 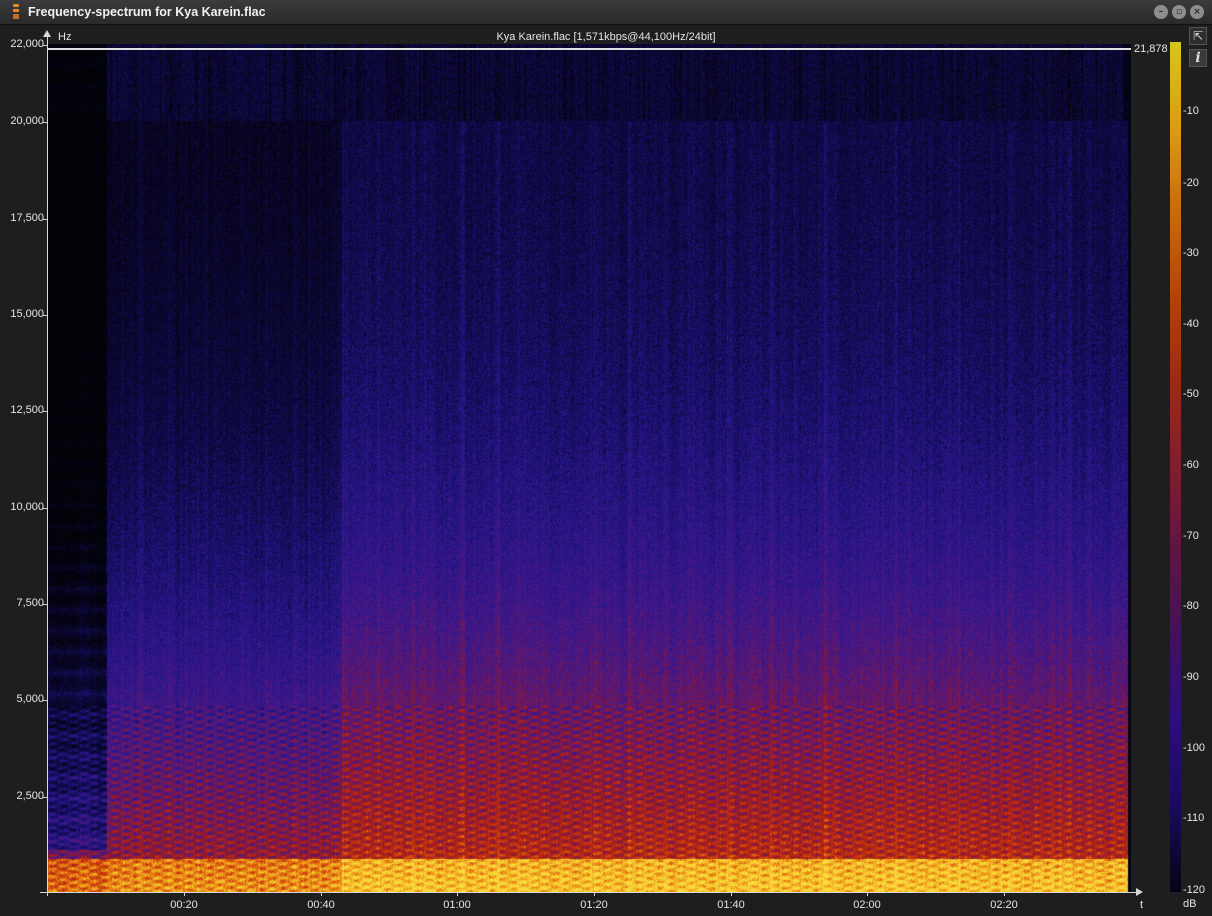 What do you see at coordinates (1194, 748) in the screenshot?
I see `db-scale-label: -100` at bounding box center [1194, 748].